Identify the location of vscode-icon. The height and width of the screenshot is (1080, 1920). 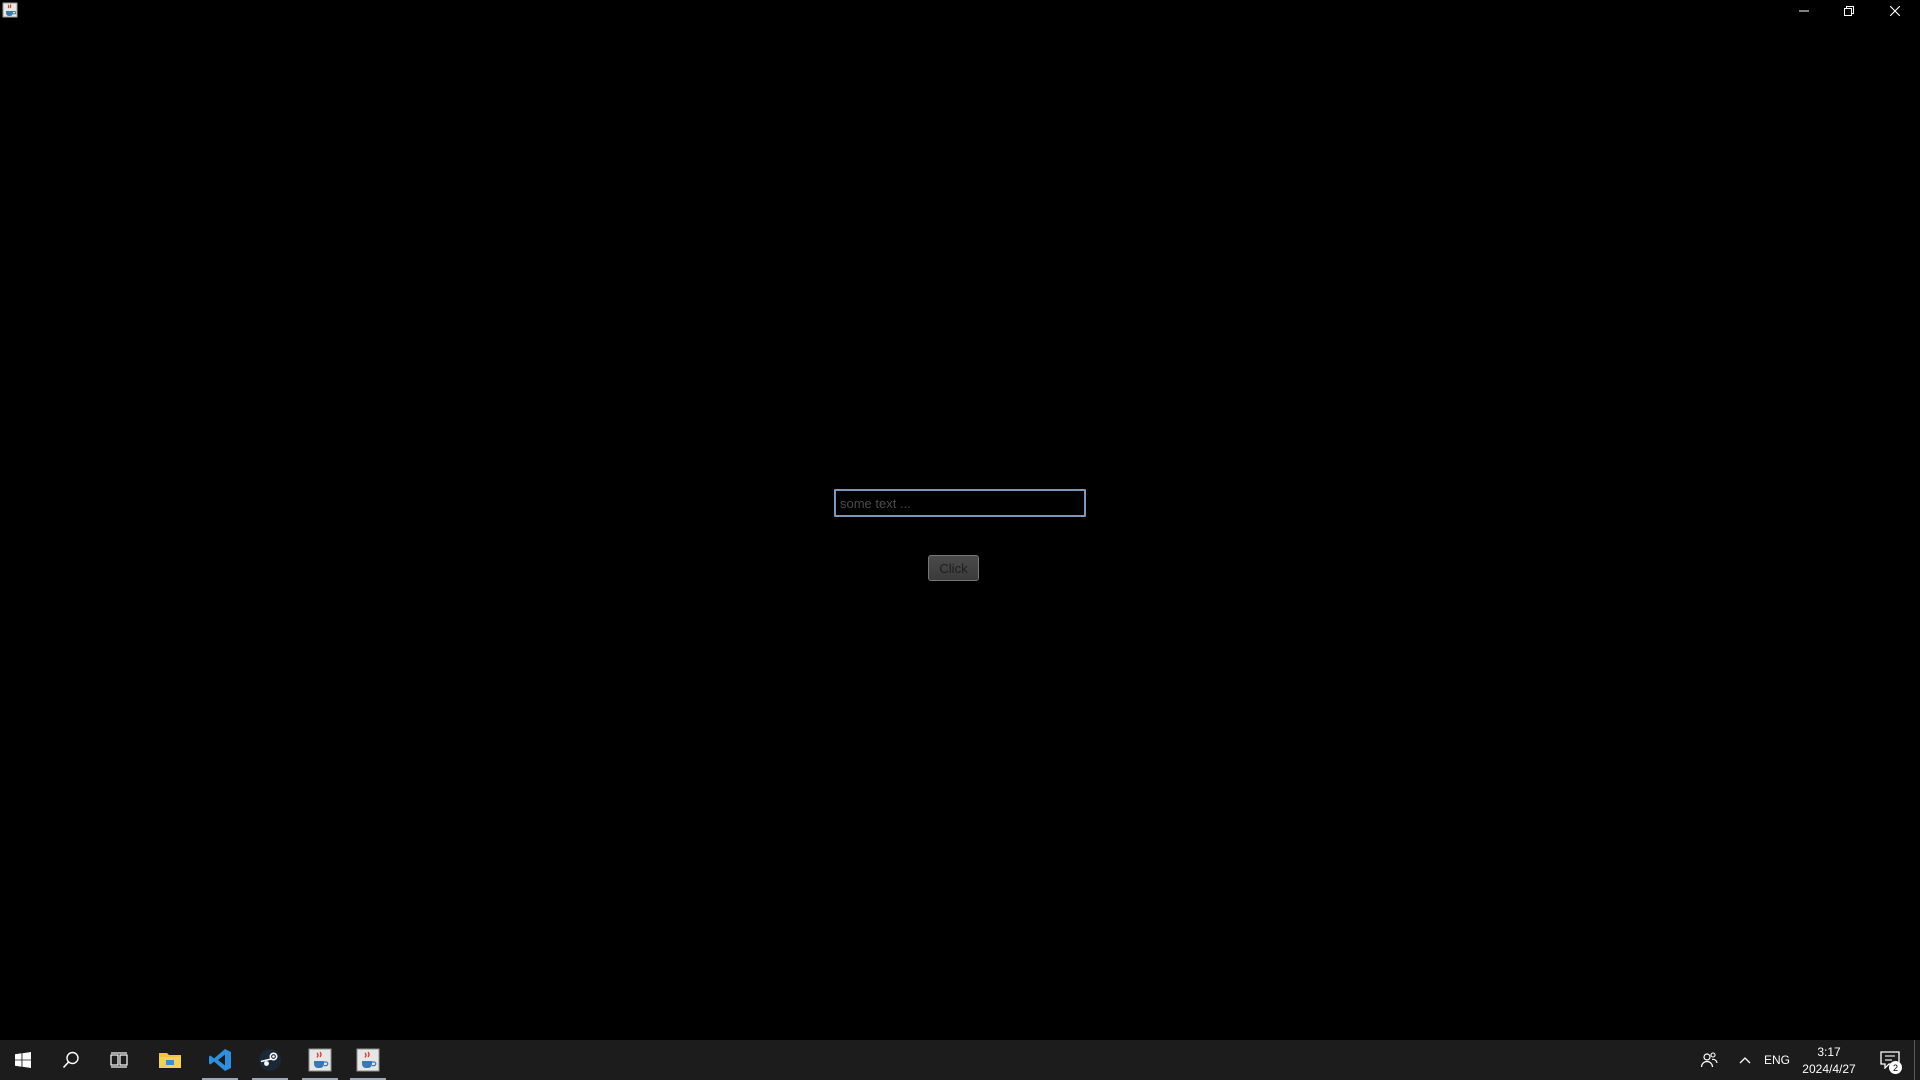
(220, 1060).